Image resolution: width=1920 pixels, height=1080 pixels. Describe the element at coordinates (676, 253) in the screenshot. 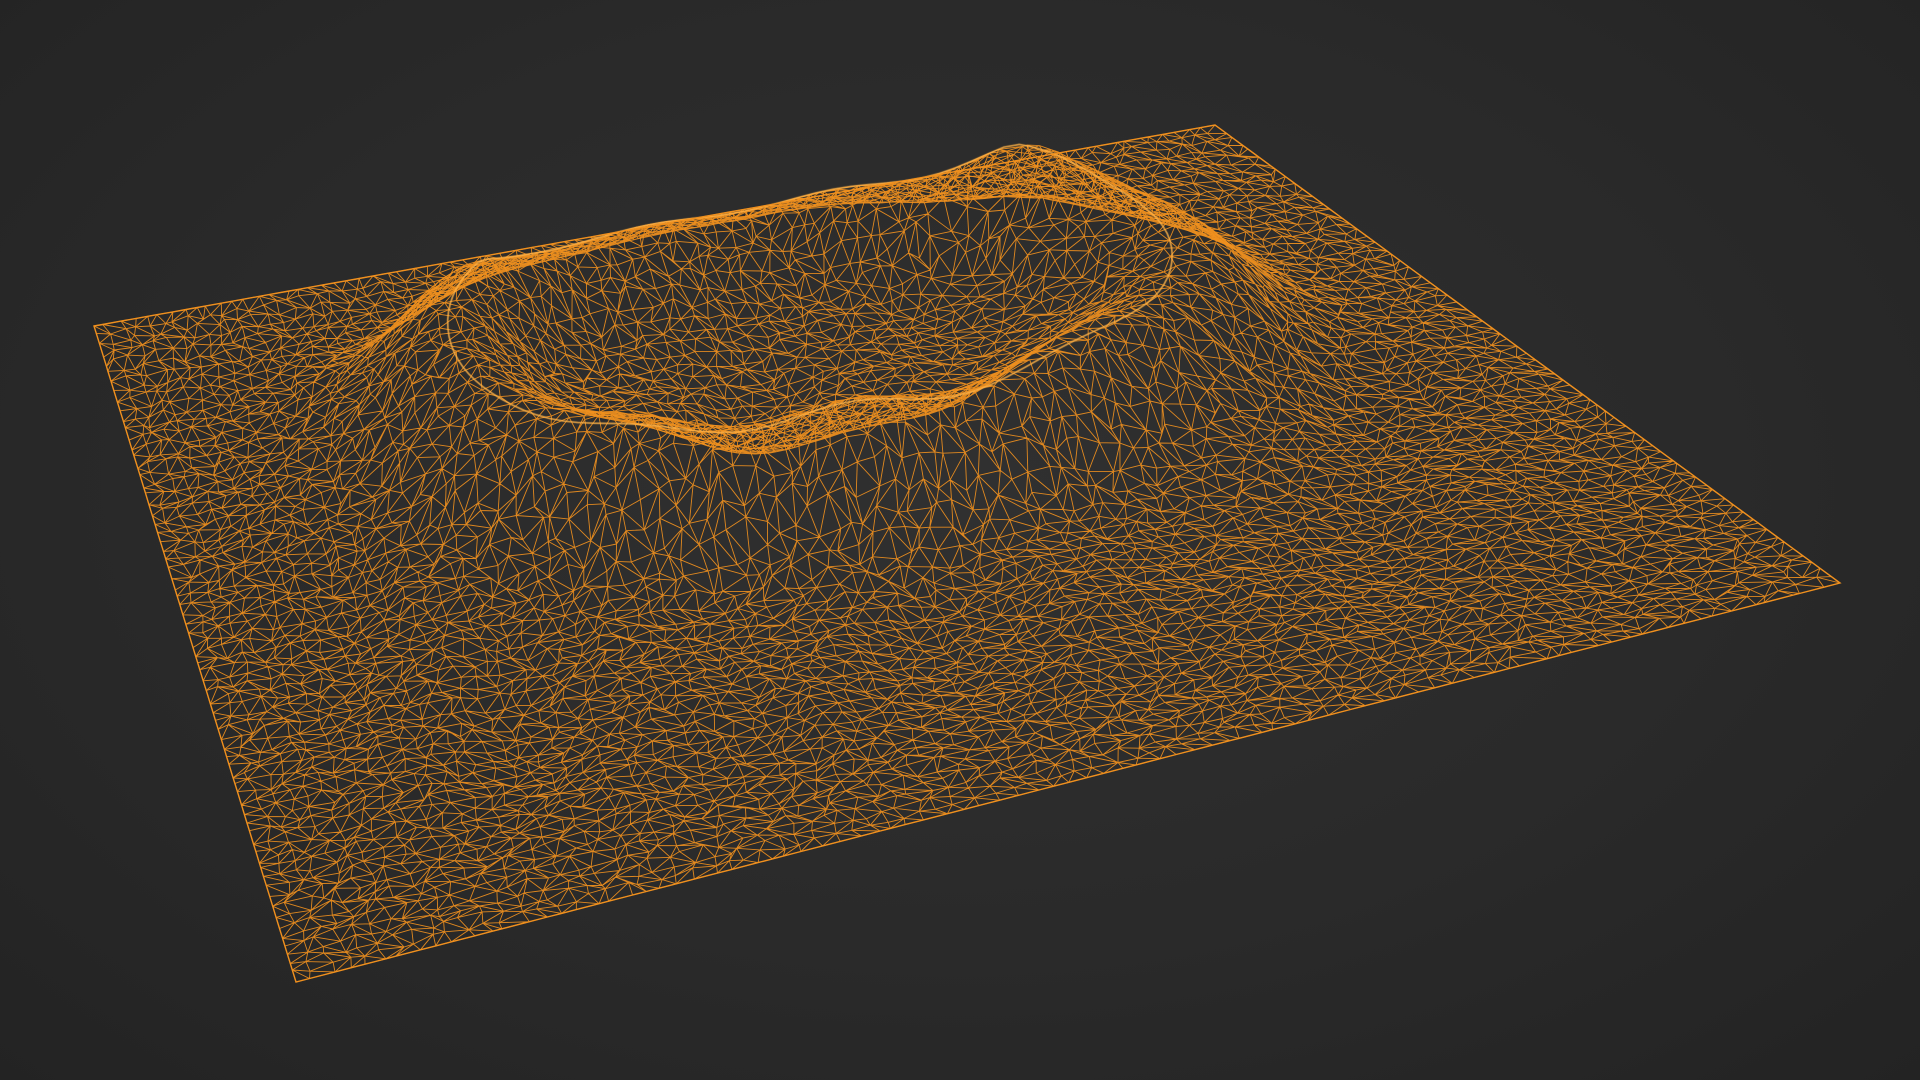

I see `mesh-edge-batch` at that location.